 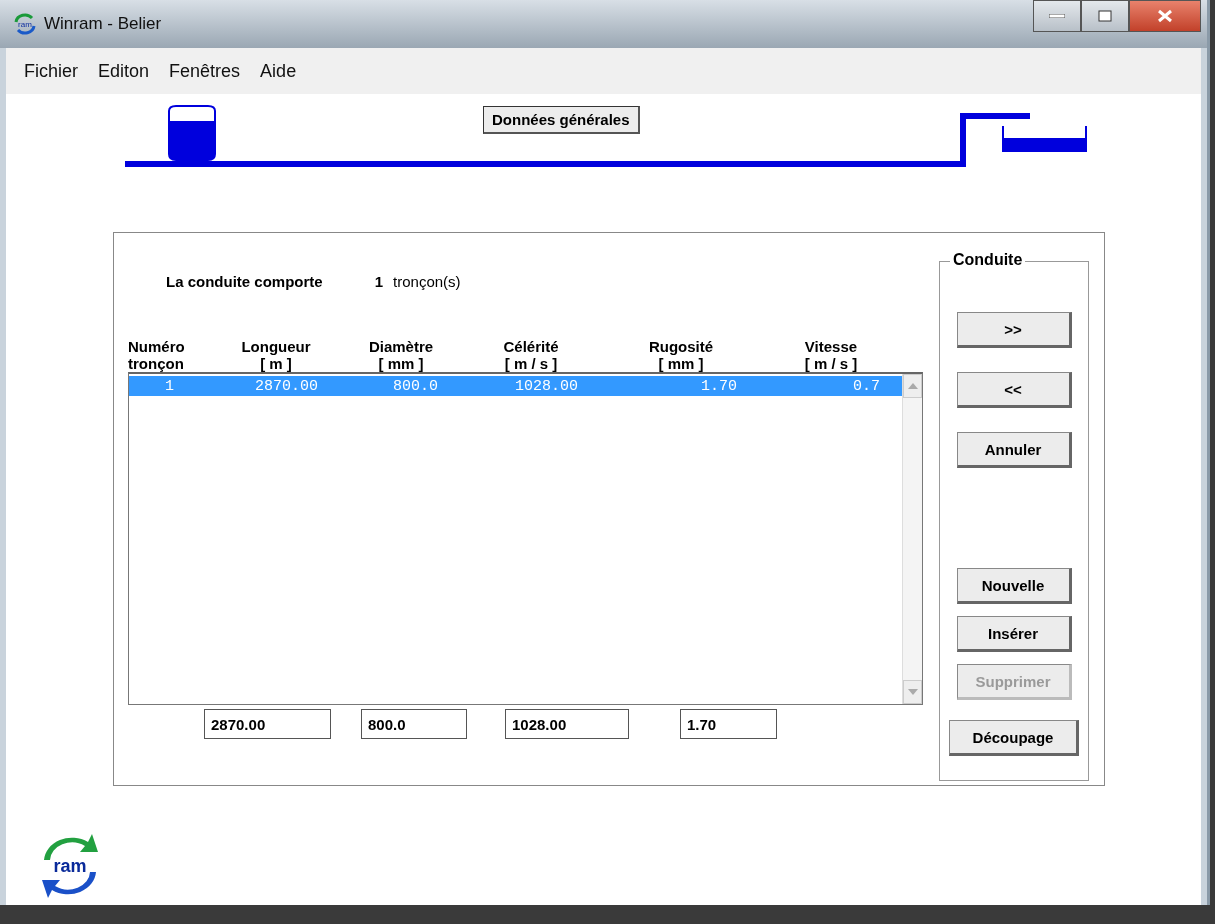 What do you see at coordinates (831, 355) in the screenshot?
I see `column-header: Vitesse [ m / s ]` at bounding box center [831, 355].